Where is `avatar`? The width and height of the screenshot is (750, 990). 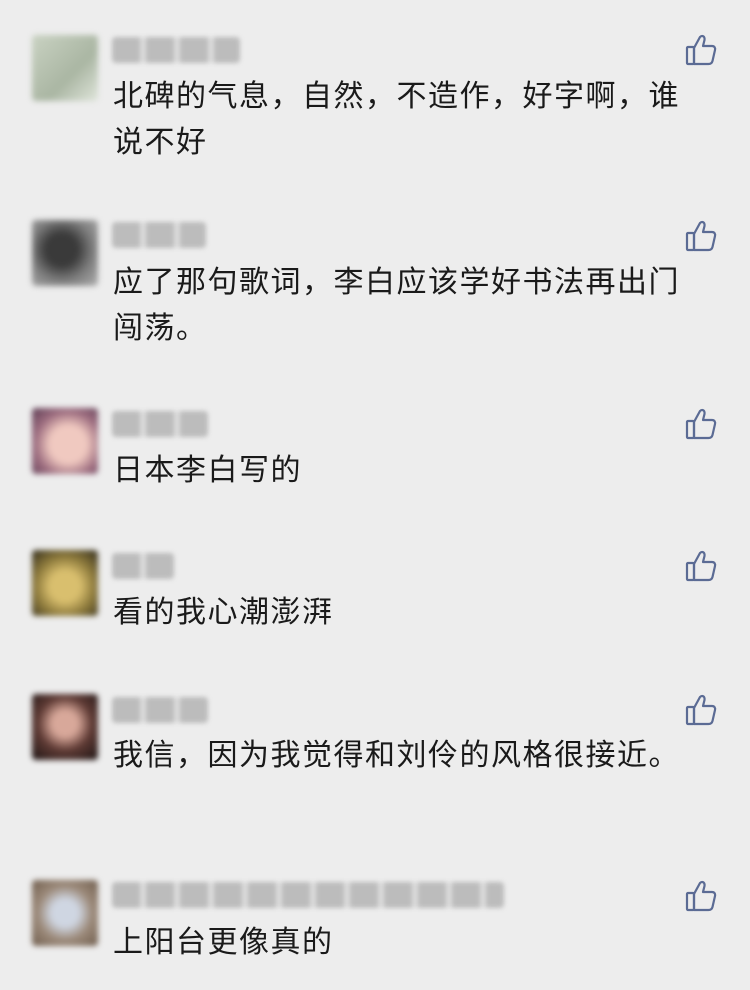 avatar is located at coordinates (65, 913).